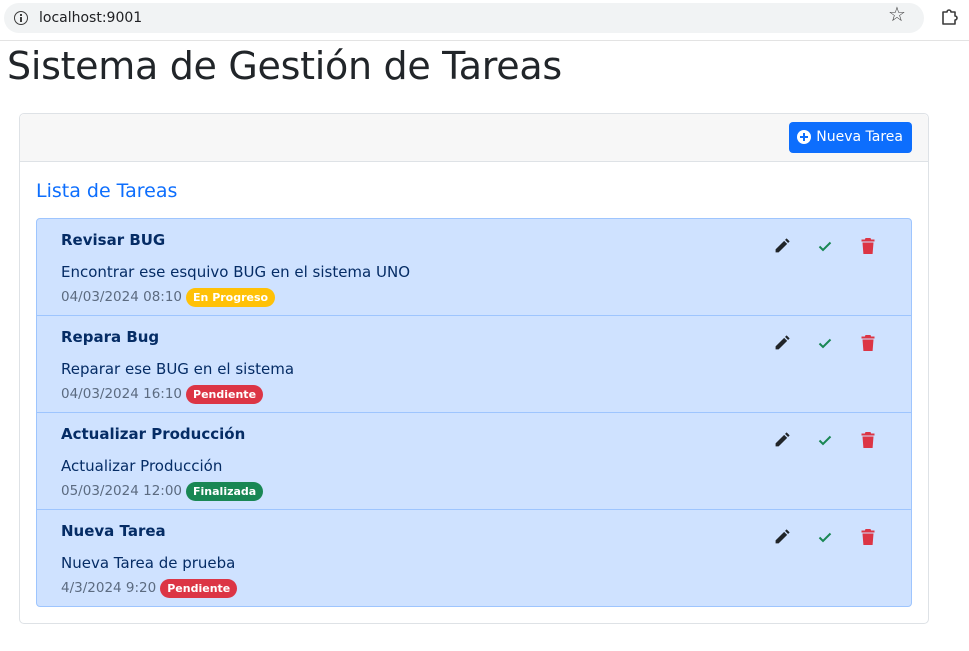 This screenshot has height=651, width=969. I want to click on extensions-icon, so click(950, 16).